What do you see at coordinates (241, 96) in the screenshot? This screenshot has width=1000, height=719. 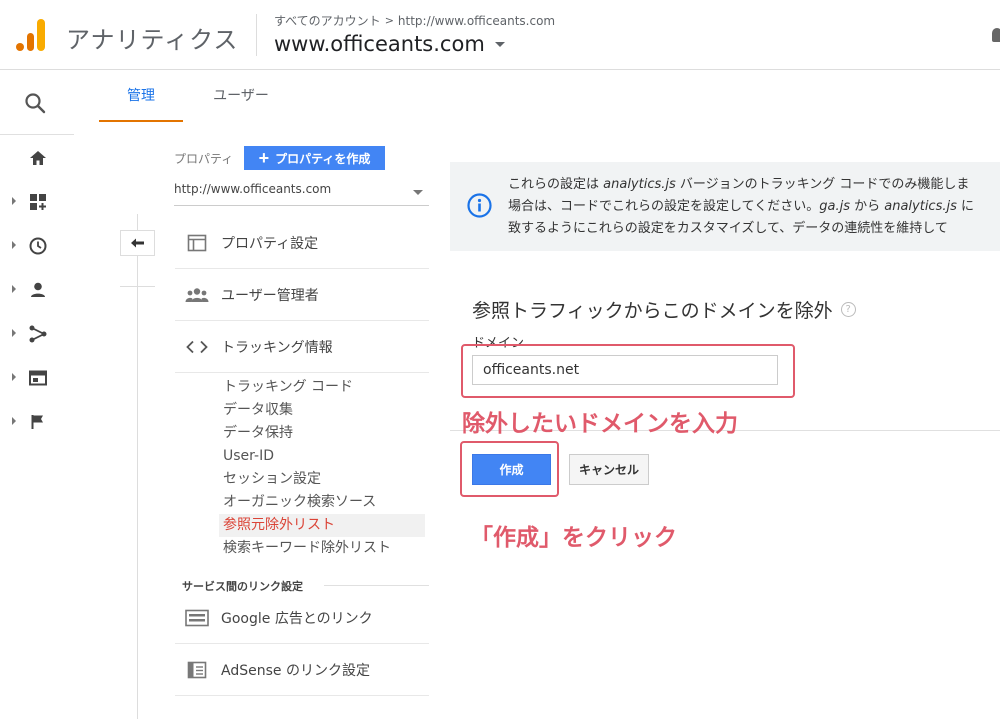 I see `tab-user: ユーザー` at bounding box center [241, 96].